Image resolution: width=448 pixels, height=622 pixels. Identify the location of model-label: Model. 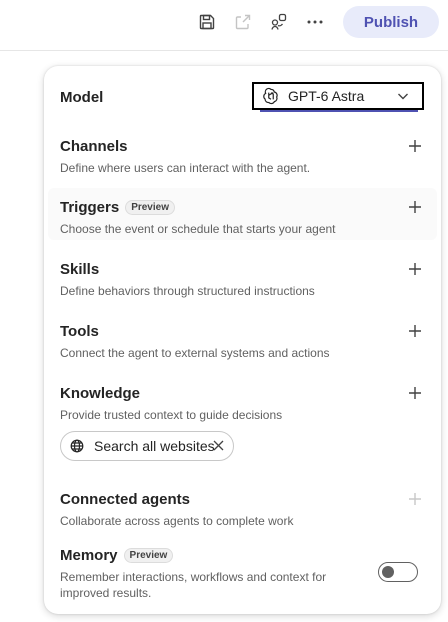
(82, 97).